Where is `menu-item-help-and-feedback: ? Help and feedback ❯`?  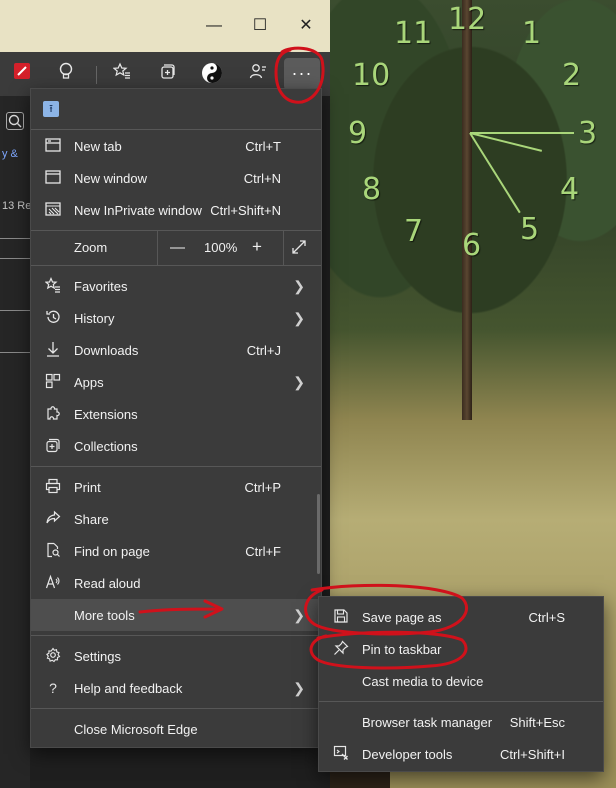 menu-item-help-and-feedback: ? Help and feedback ❯ is located at coordinates (176, 688).